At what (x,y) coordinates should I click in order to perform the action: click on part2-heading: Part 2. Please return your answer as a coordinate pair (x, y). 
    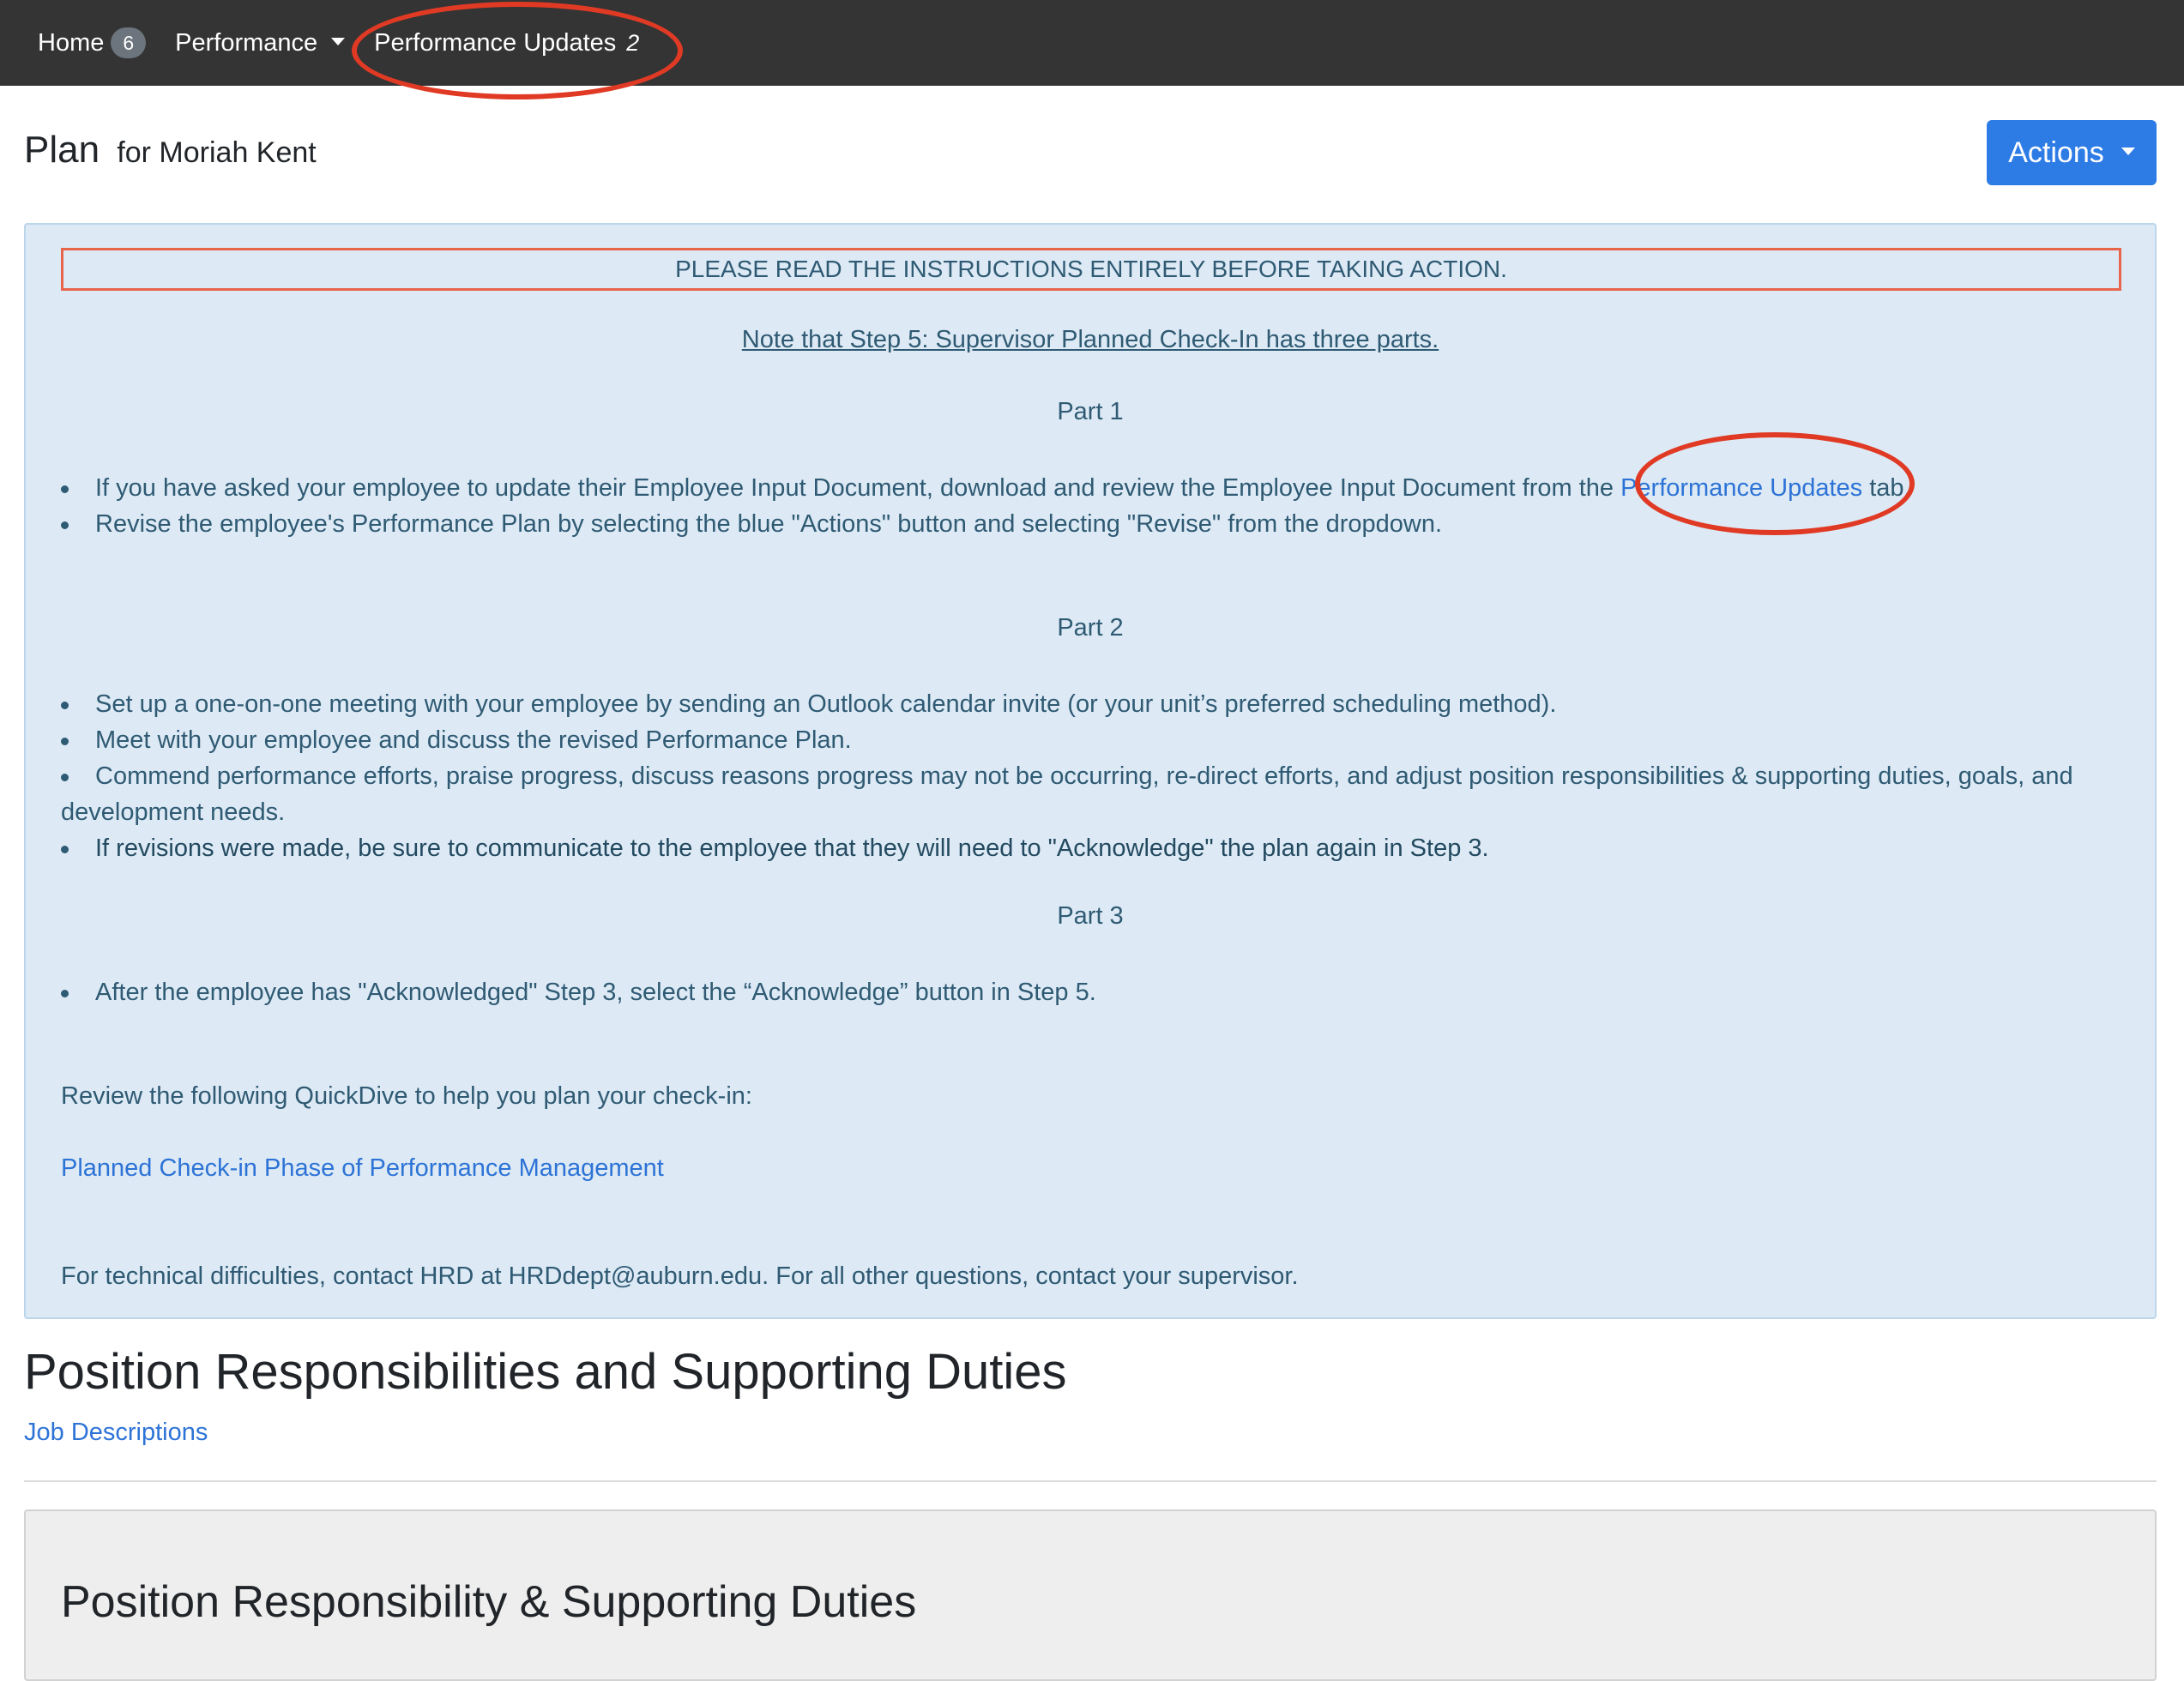
    Looking at the image, I should click on (1090, 628).